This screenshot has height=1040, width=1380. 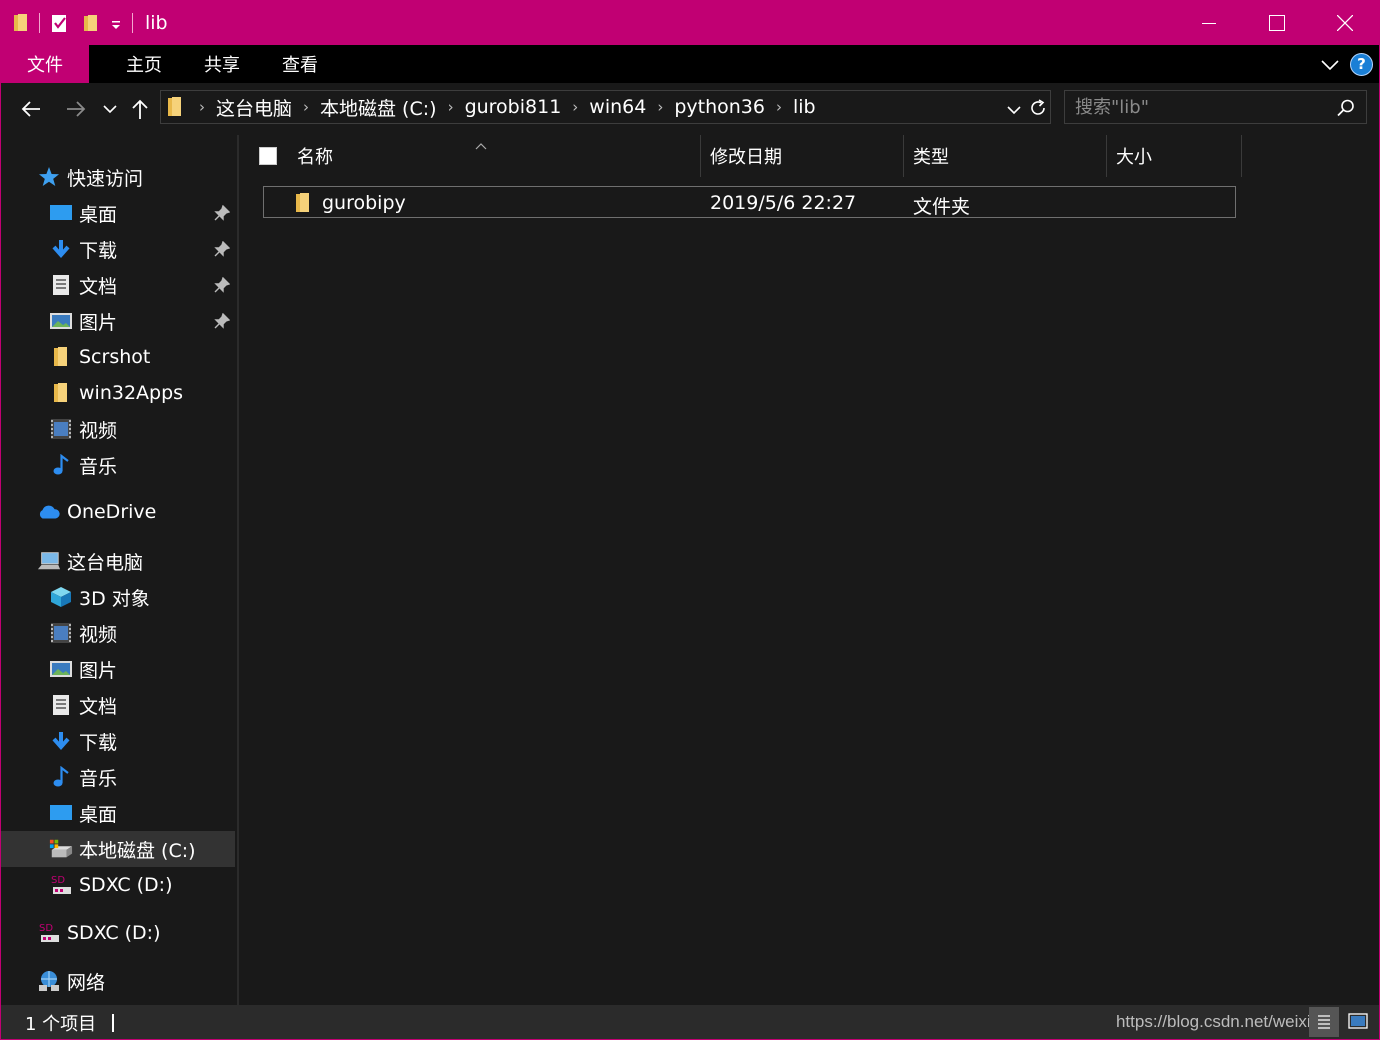 What do you see at coordinates (61, 597) in the screenshot?
I see `cube-icon` at bounding box center [61, 597].